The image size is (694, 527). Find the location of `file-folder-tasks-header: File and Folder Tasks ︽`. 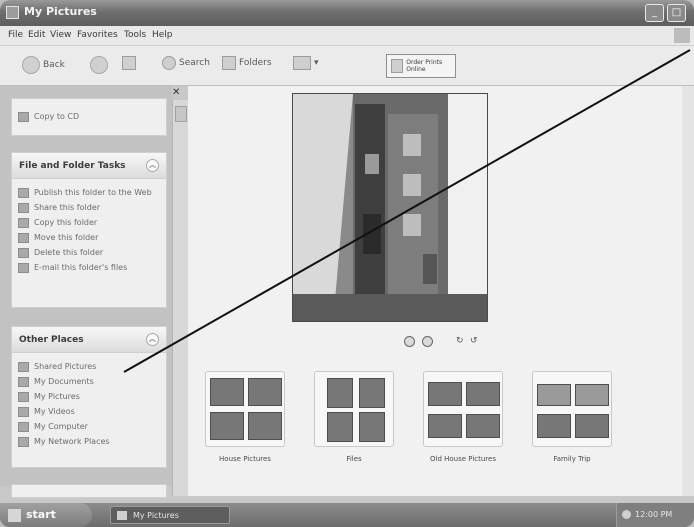

file-folder-tasks-header: File and Folder Tasks ︽ is located at coordinates (89, 166).